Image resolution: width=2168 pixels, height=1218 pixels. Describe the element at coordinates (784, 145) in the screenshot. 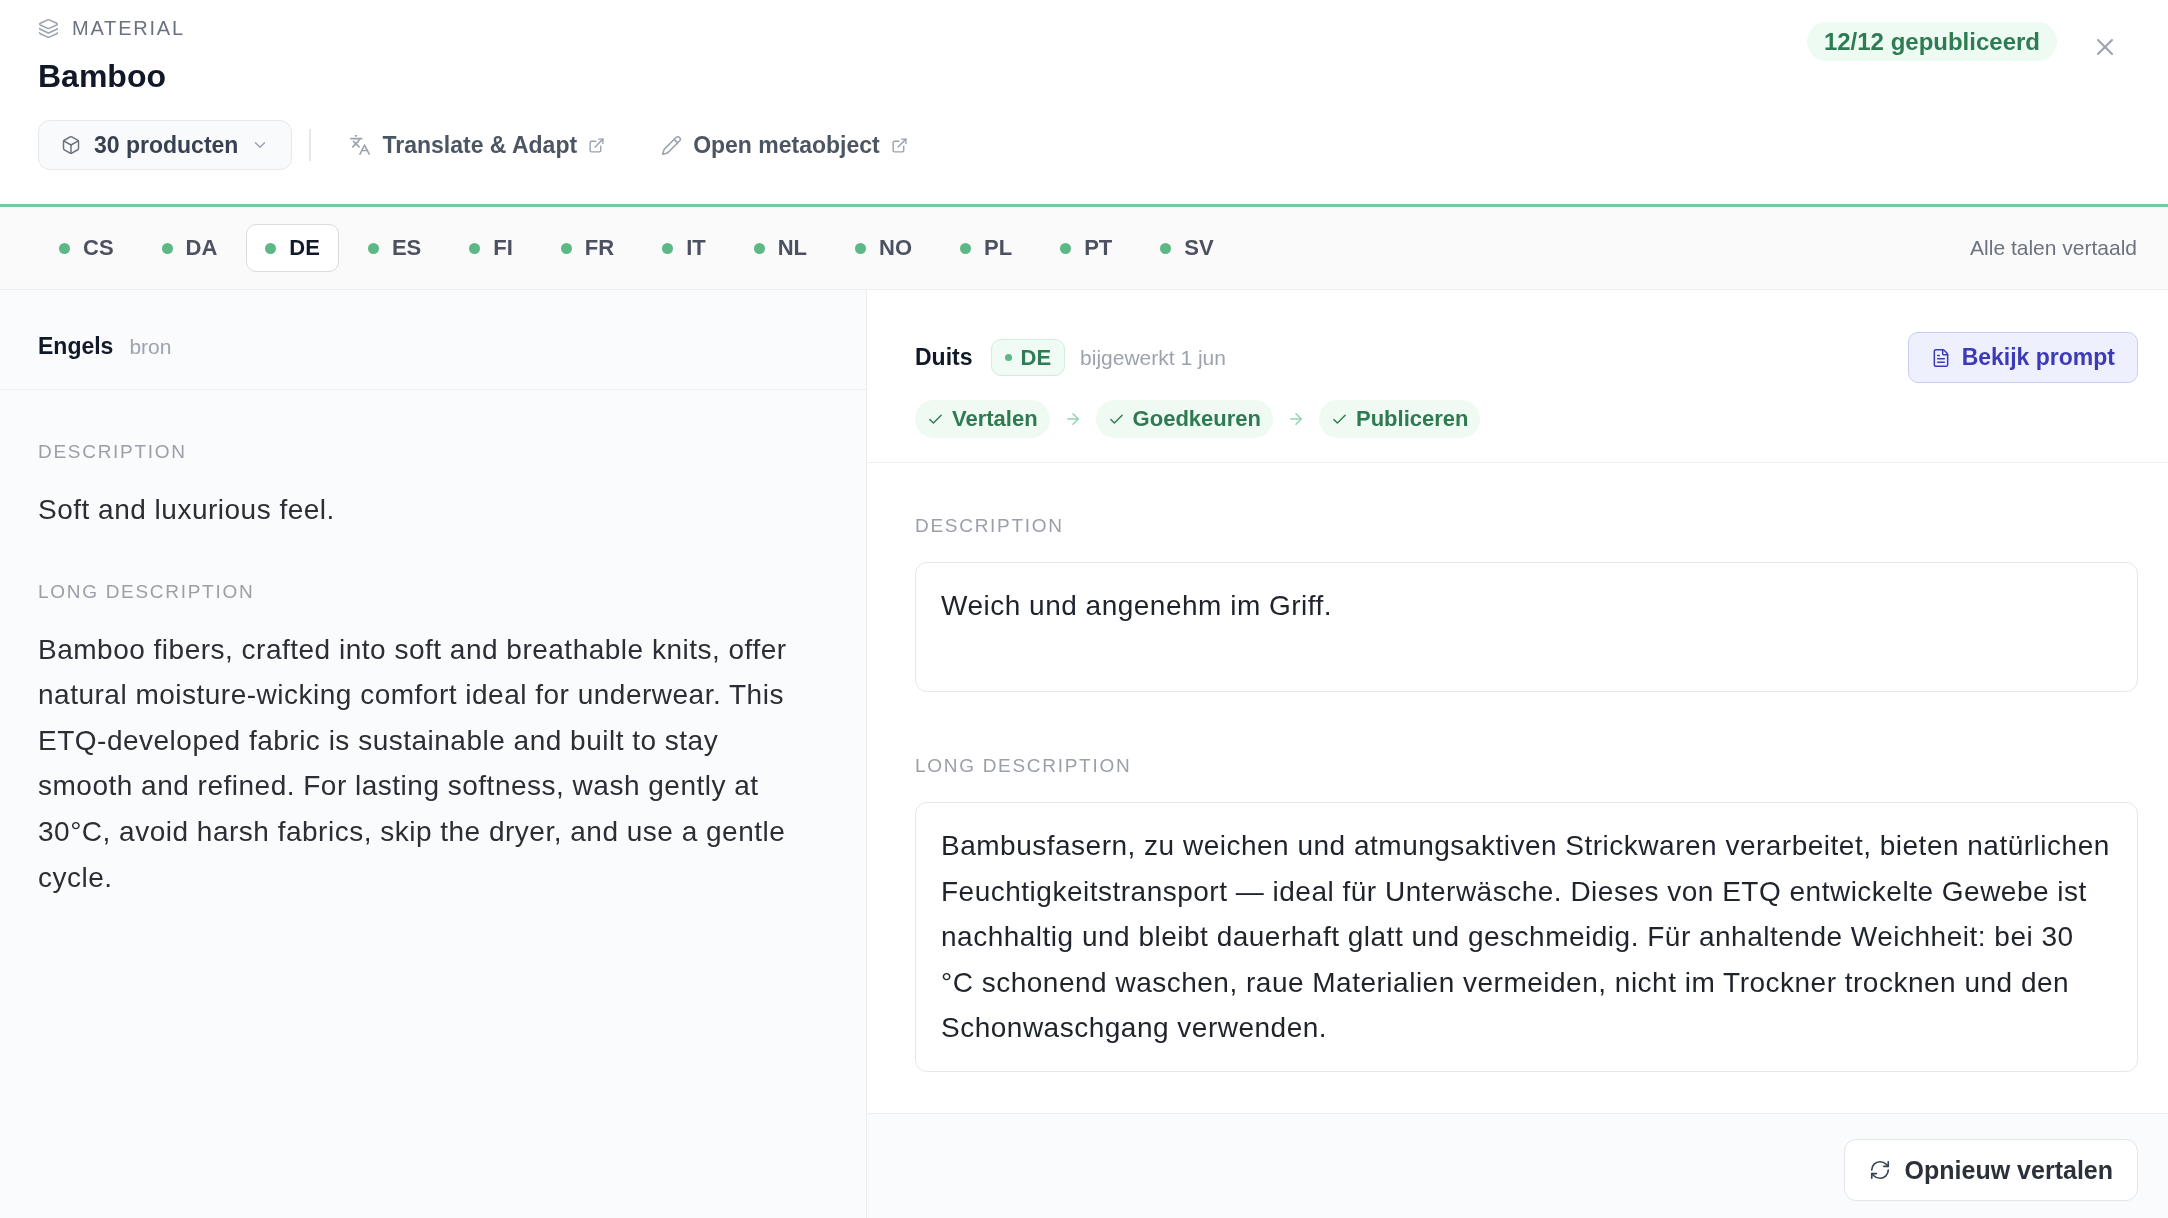

I see `open-metaobject-link: Open metaobject` at that location.